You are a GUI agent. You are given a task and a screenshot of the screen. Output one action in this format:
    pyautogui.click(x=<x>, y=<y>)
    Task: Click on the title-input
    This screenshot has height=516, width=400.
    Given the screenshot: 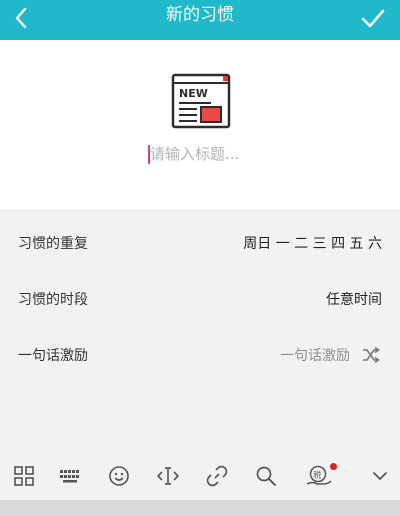 What is the action you would take?
    pyautogui.click(x=215, y=154)
    